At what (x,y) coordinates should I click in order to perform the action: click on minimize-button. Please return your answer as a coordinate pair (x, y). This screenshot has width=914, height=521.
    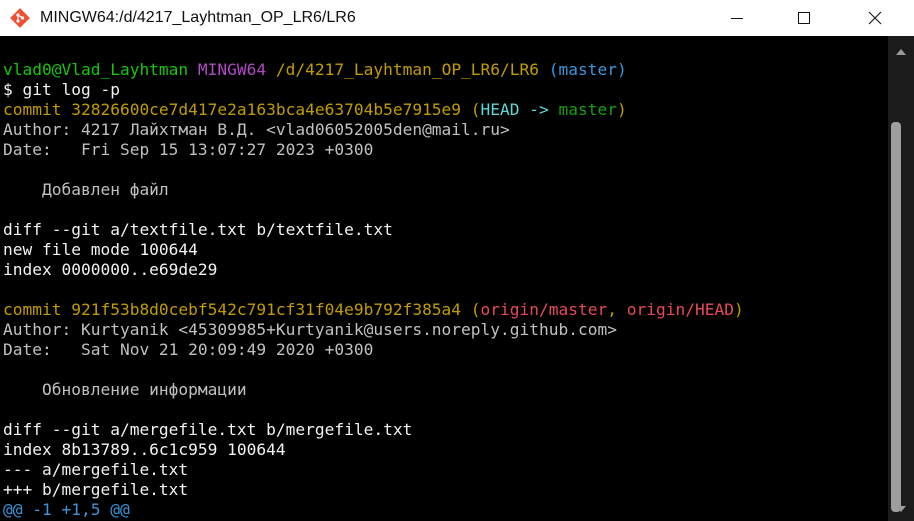
    Looking at the image, I should click on (737, 18).